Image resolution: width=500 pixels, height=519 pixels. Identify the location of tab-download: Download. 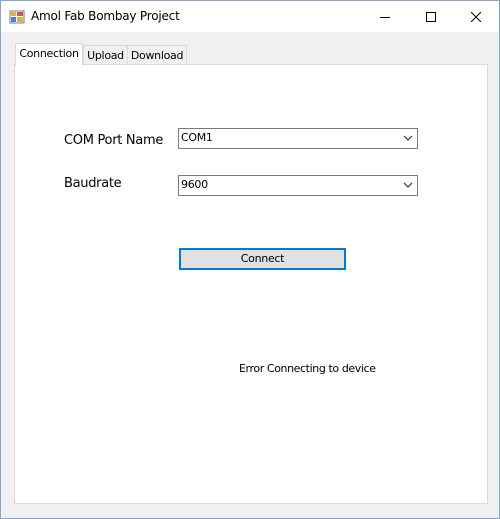
(157, 55).